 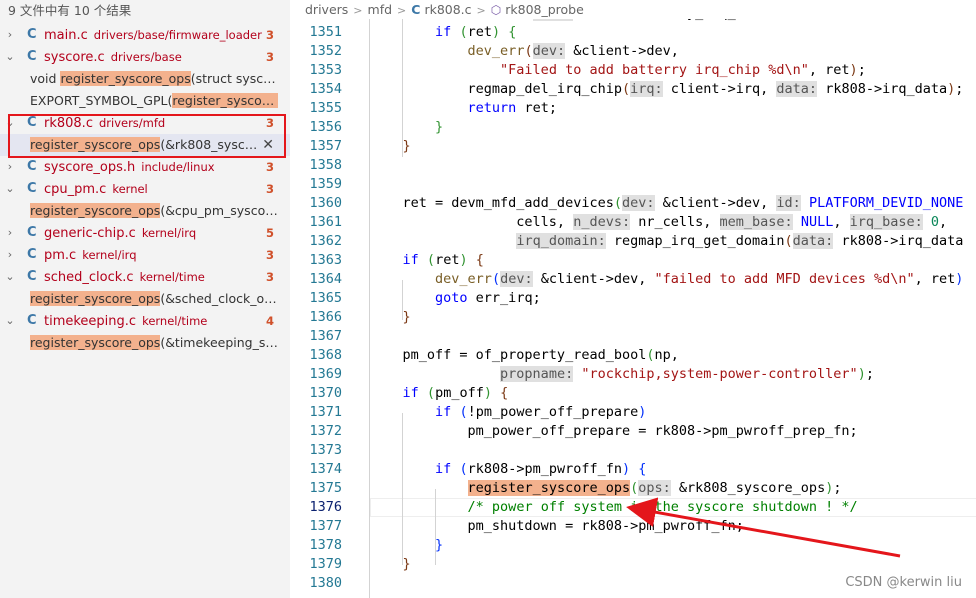 I want to click on search-file-label: main.c drivers/base/firmware_loader, so click(x=153, y=35).